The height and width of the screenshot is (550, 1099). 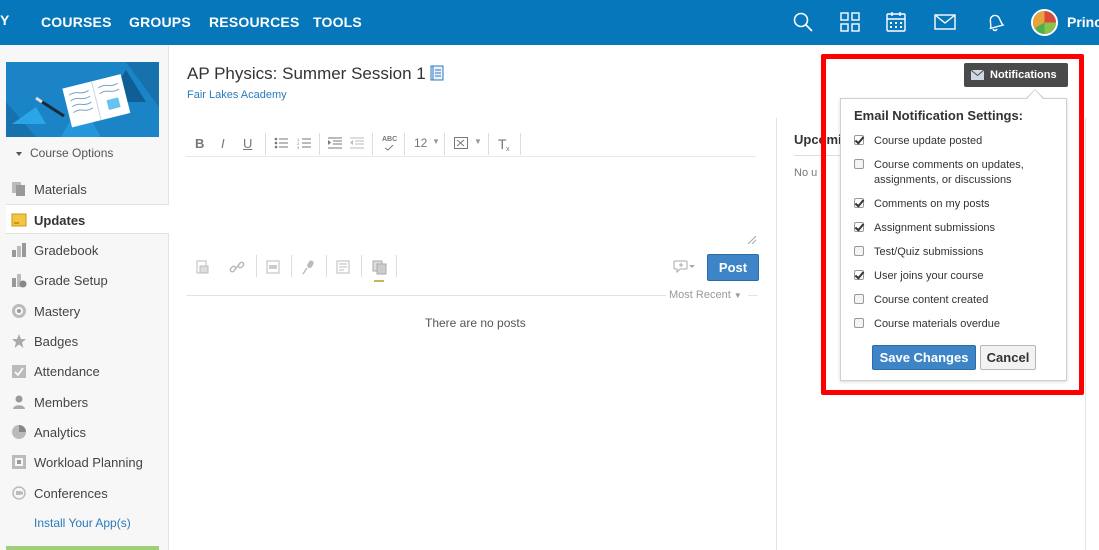 What do you see at coordinates (19, 281) in the screenshot?
I see `grade-setup-icon` at bounding box center [19, 281].